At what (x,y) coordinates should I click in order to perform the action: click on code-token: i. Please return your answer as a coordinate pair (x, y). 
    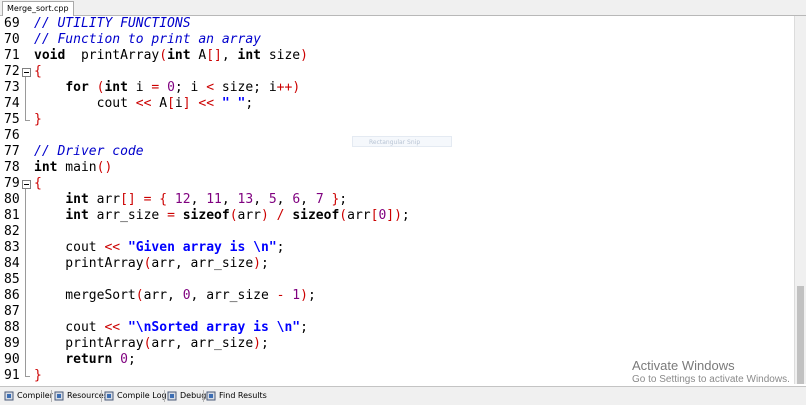
    Looking at the image, I should click on (139, 87).